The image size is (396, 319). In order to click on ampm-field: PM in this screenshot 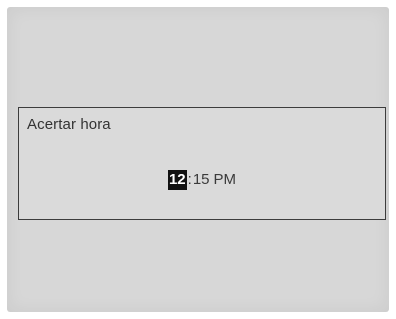, I will do `click(225, 180)`.